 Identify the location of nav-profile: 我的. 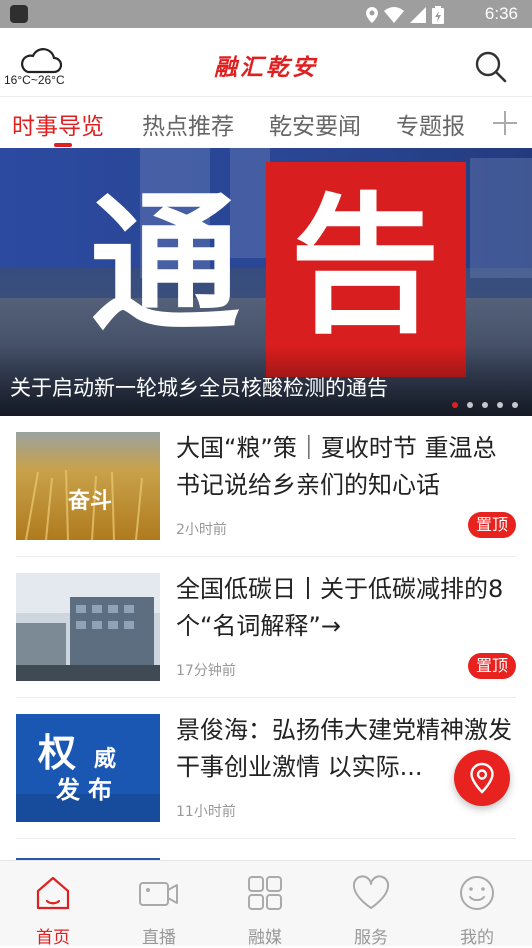
(477, 908).